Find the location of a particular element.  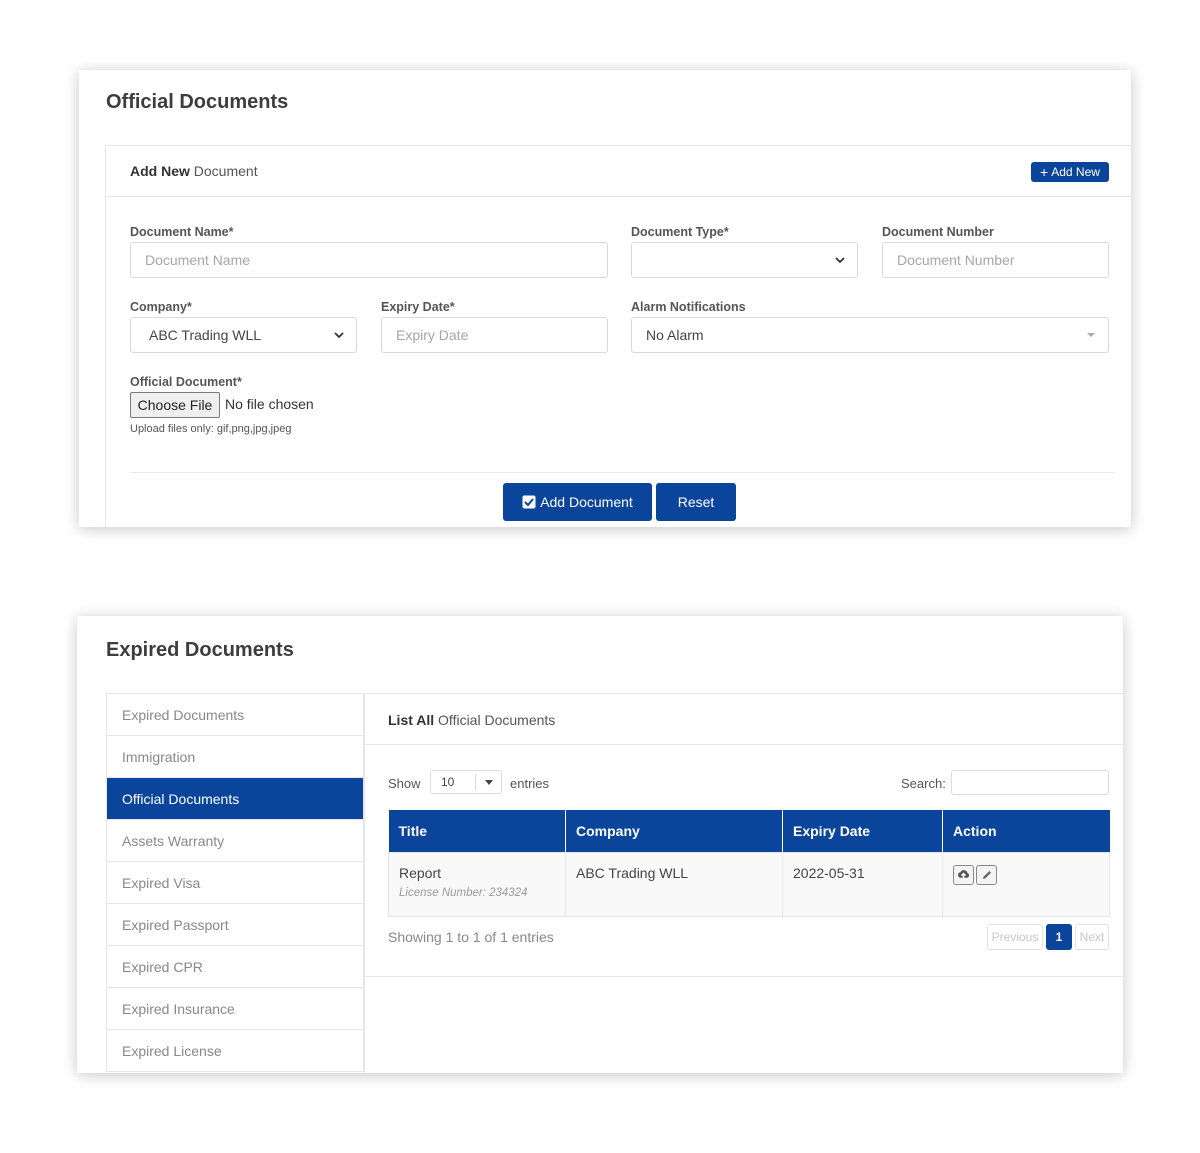

cell-action is located at coordinates (1026, 884).